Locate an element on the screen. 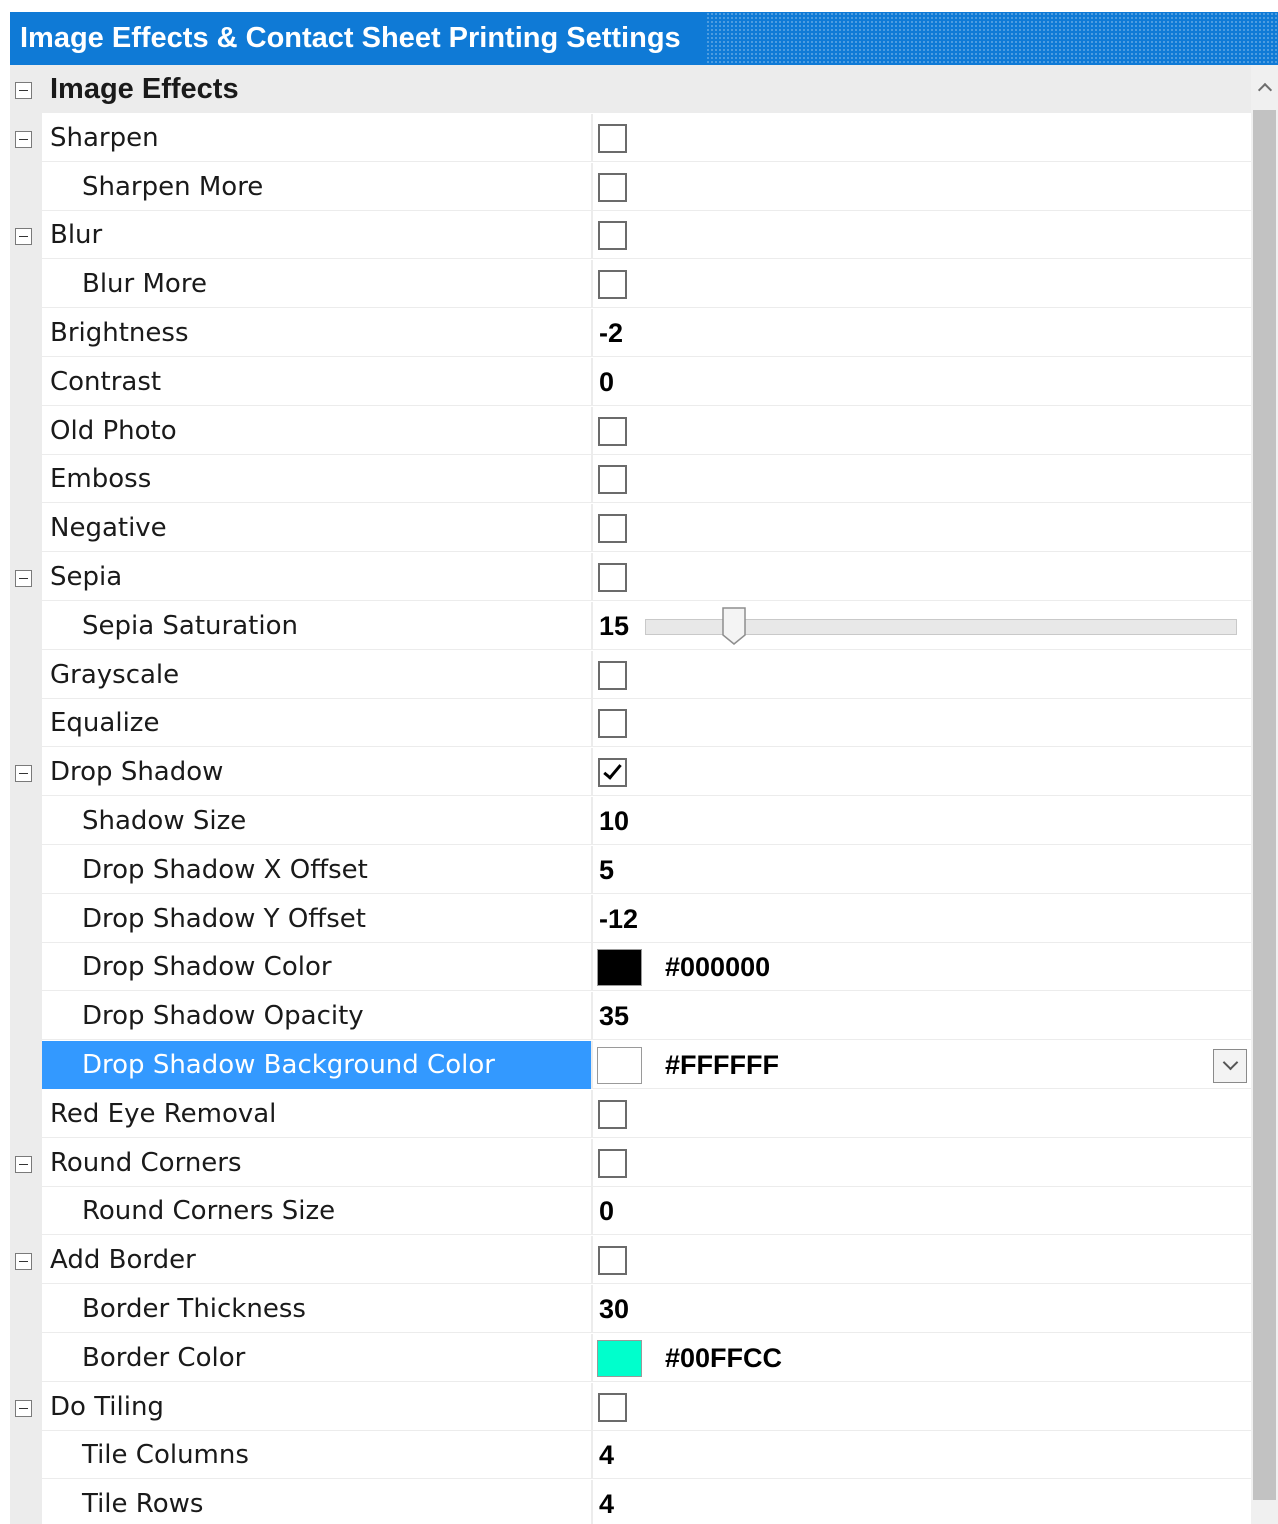  property-row-sepia-saturation: Sepia Saturation 15 is located at coordinates (630, 626).